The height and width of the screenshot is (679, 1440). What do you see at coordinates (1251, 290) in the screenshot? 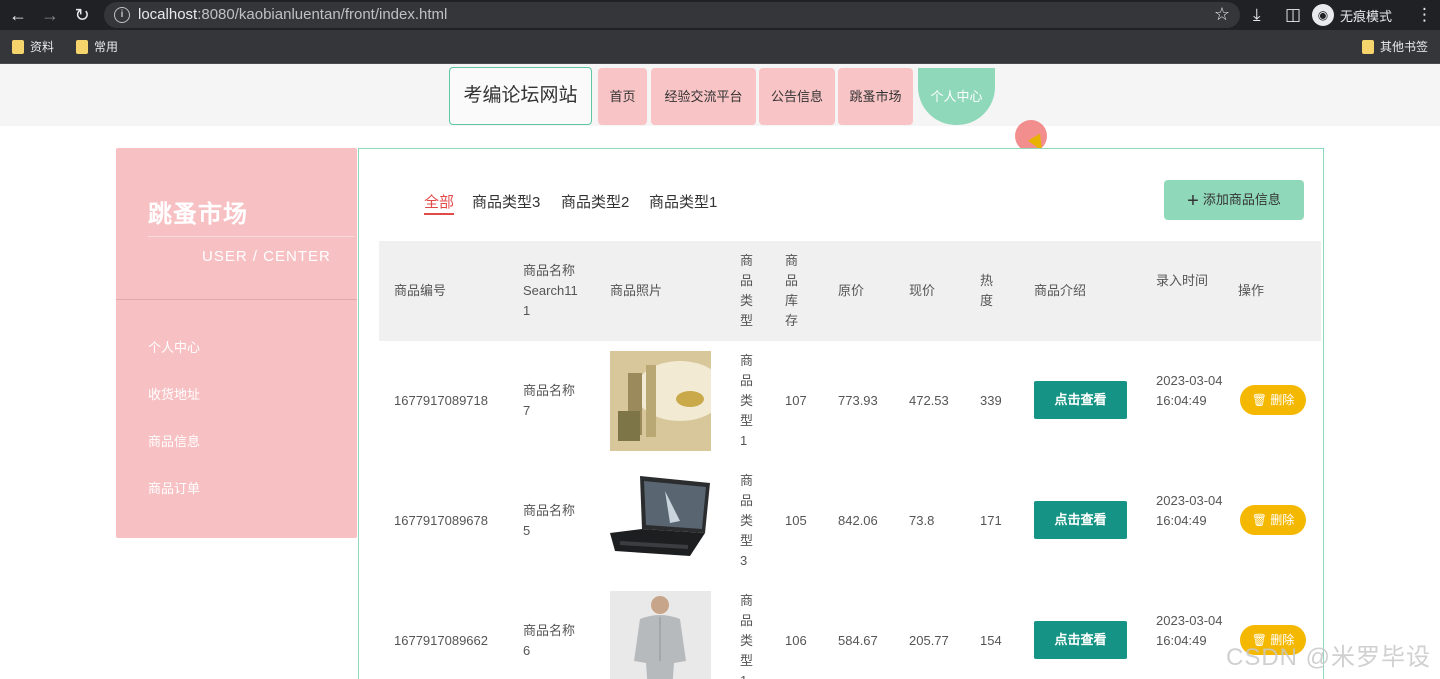
I see `col-ops: 操作` at bounding box center [1251, 290].